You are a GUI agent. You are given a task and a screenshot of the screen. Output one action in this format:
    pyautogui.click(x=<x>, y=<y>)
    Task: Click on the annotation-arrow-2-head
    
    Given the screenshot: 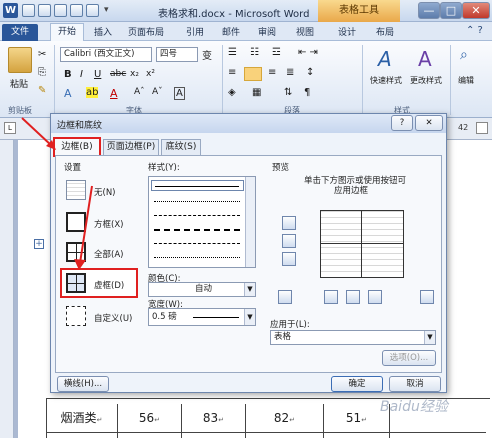 What is the action you would take?
    pyautogui.click(x=80, y=264)
    